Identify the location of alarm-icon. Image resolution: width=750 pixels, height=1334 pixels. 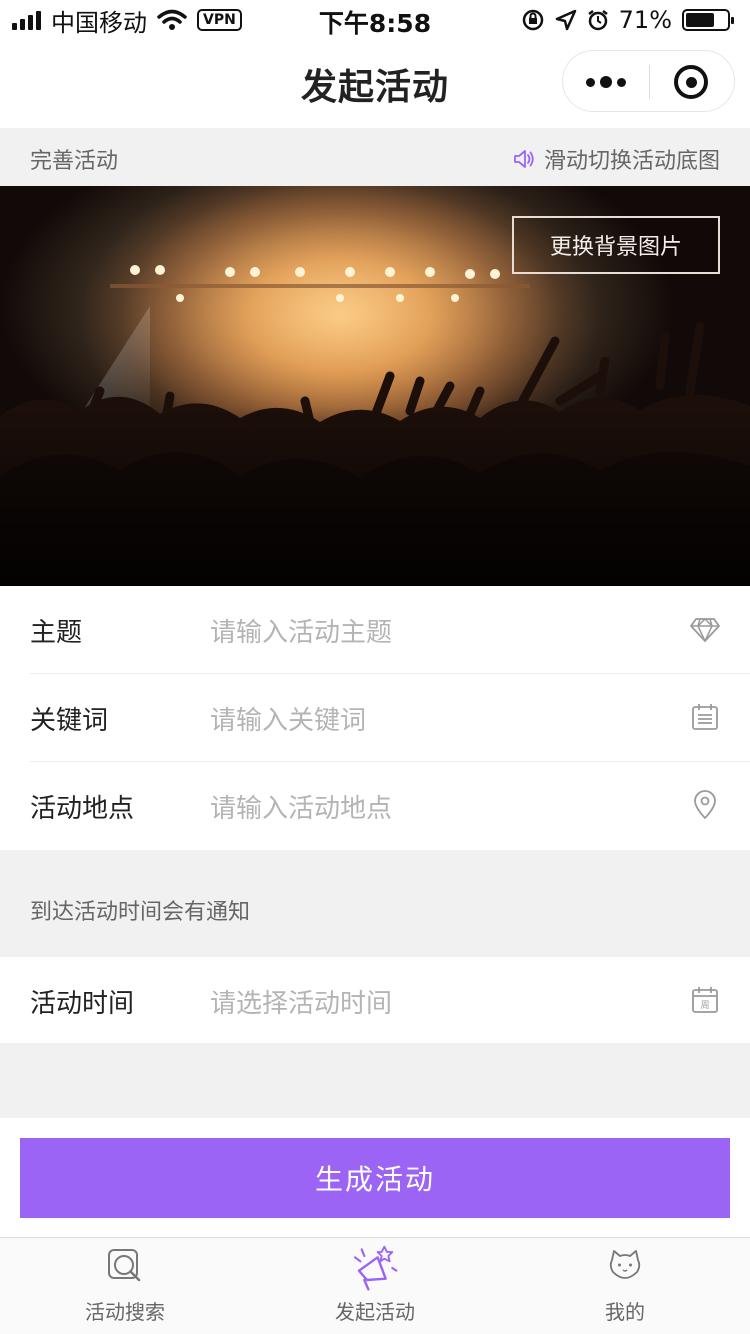
(597, 20).